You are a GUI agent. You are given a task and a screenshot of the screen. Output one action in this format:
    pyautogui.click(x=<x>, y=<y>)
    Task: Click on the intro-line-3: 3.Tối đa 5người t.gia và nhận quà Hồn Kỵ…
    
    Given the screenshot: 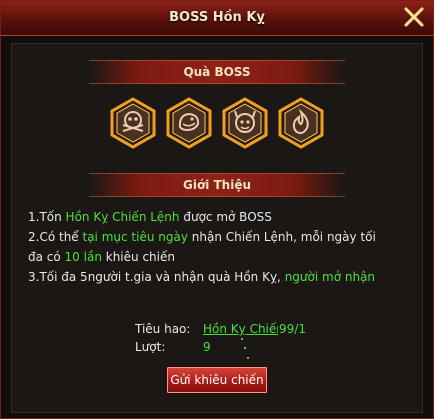 What is the action you would take?
    pyautogui.click(x=223, y=277)
    